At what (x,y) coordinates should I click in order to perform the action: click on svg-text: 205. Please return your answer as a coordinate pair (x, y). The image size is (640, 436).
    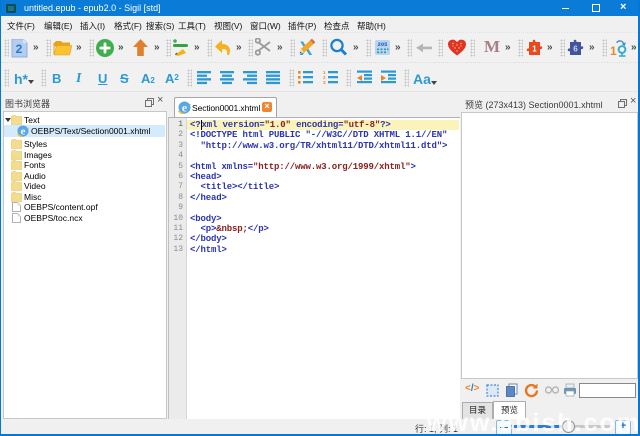
    Looking at the image, I should click on (383, 44).